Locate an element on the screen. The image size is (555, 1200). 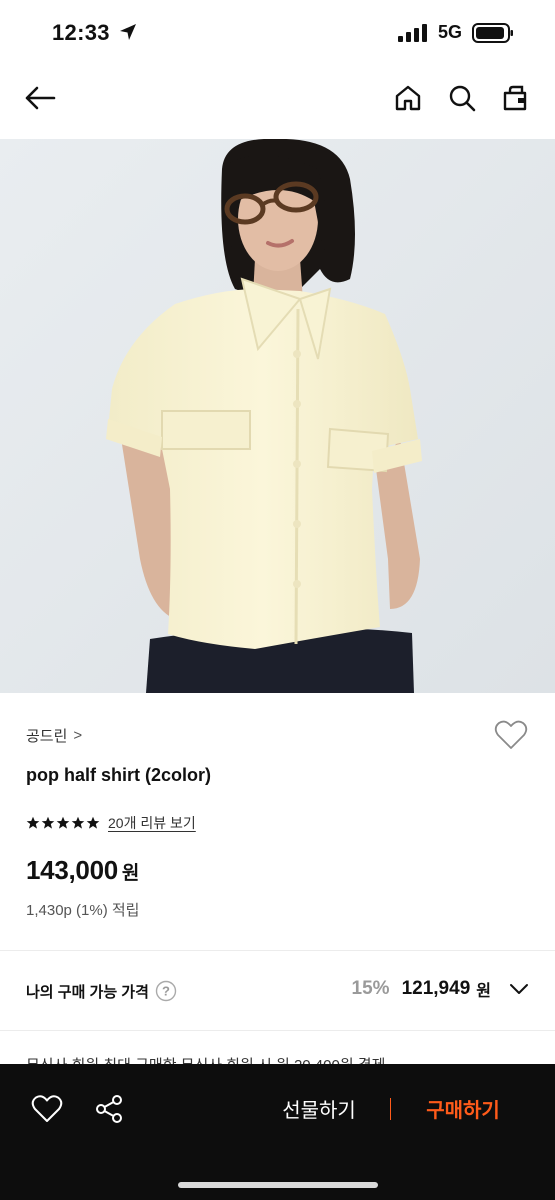
buy-button: 구매하기 is located at coordinates (463, 1108).